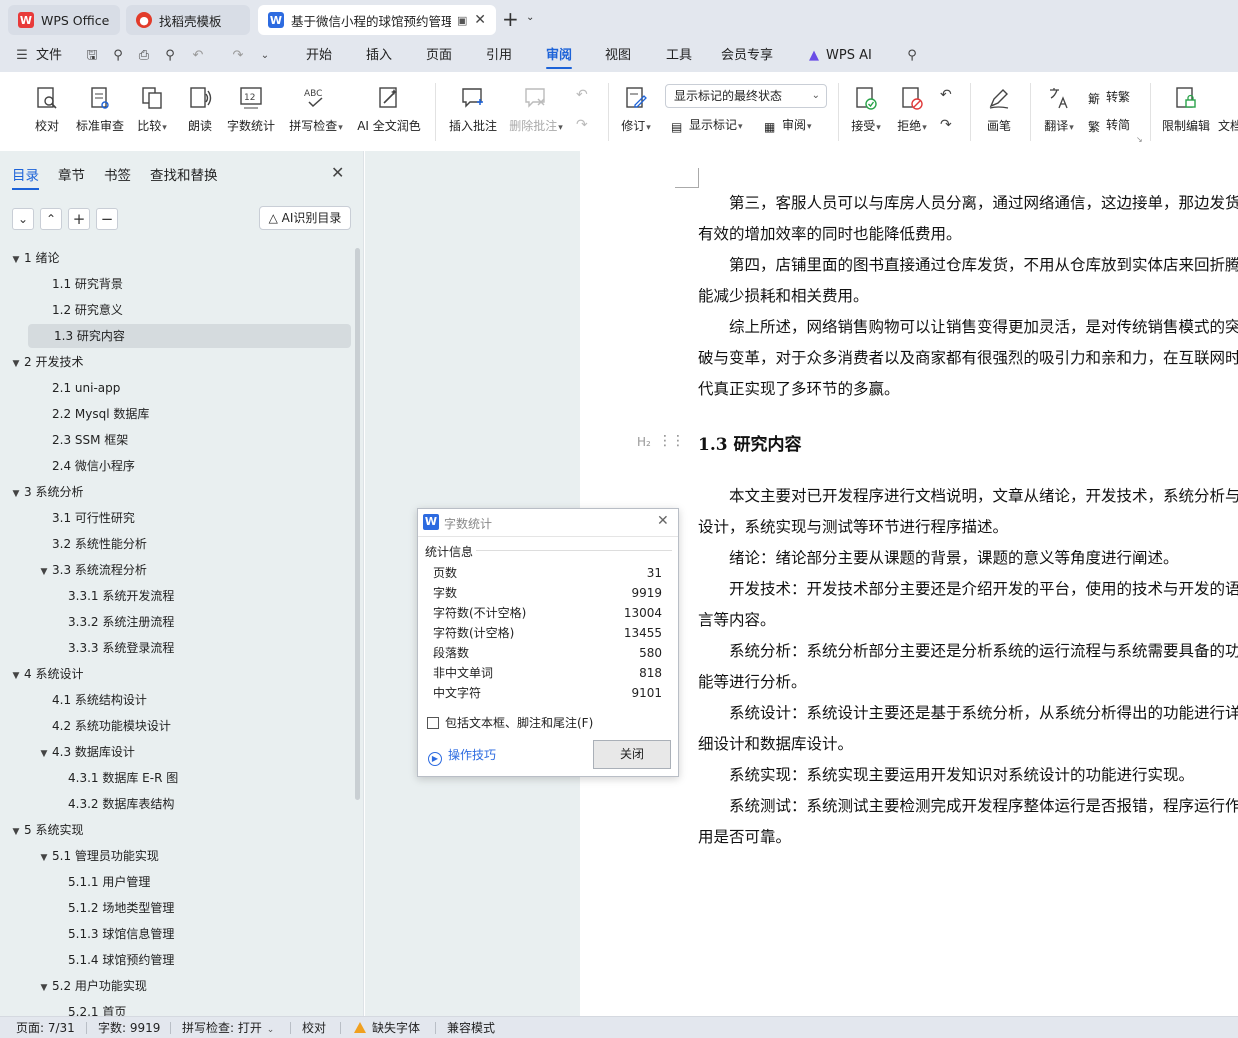  What do you see at coordinates (462, 756) in the screenshot?
I see `tips-link: ▶ 操作技巧` at bounding box center [462, 756].